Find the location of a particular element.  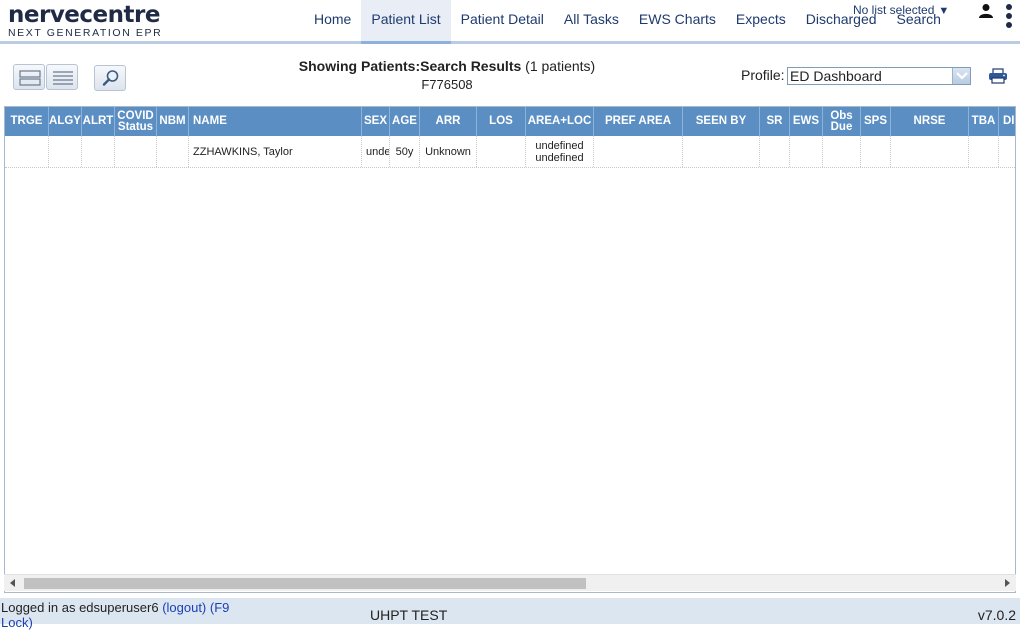

cell-los is located at coordinates (501, 151).